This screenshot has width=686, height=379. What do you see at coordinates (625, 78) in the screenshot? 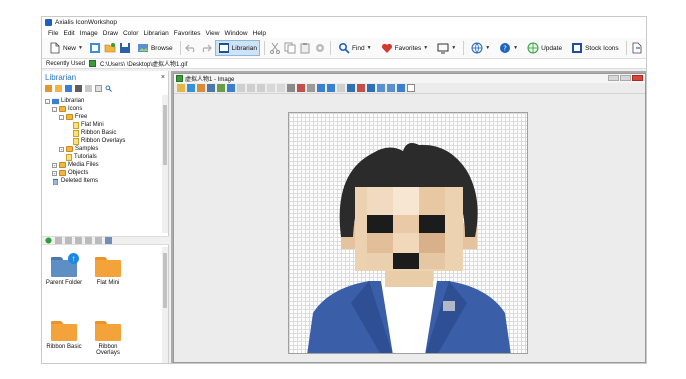
I see `maximize-icon` at bounding box center [625, 78].